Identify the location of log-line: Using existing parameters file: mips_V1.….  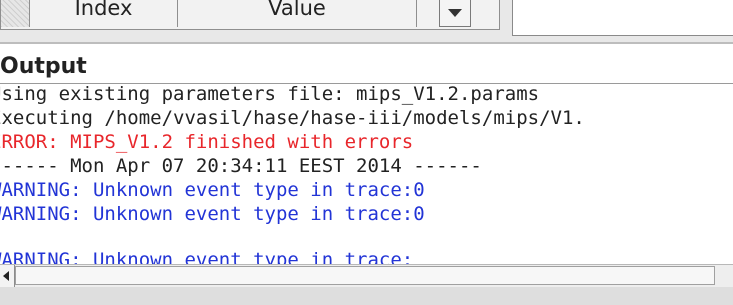
(270, 94).